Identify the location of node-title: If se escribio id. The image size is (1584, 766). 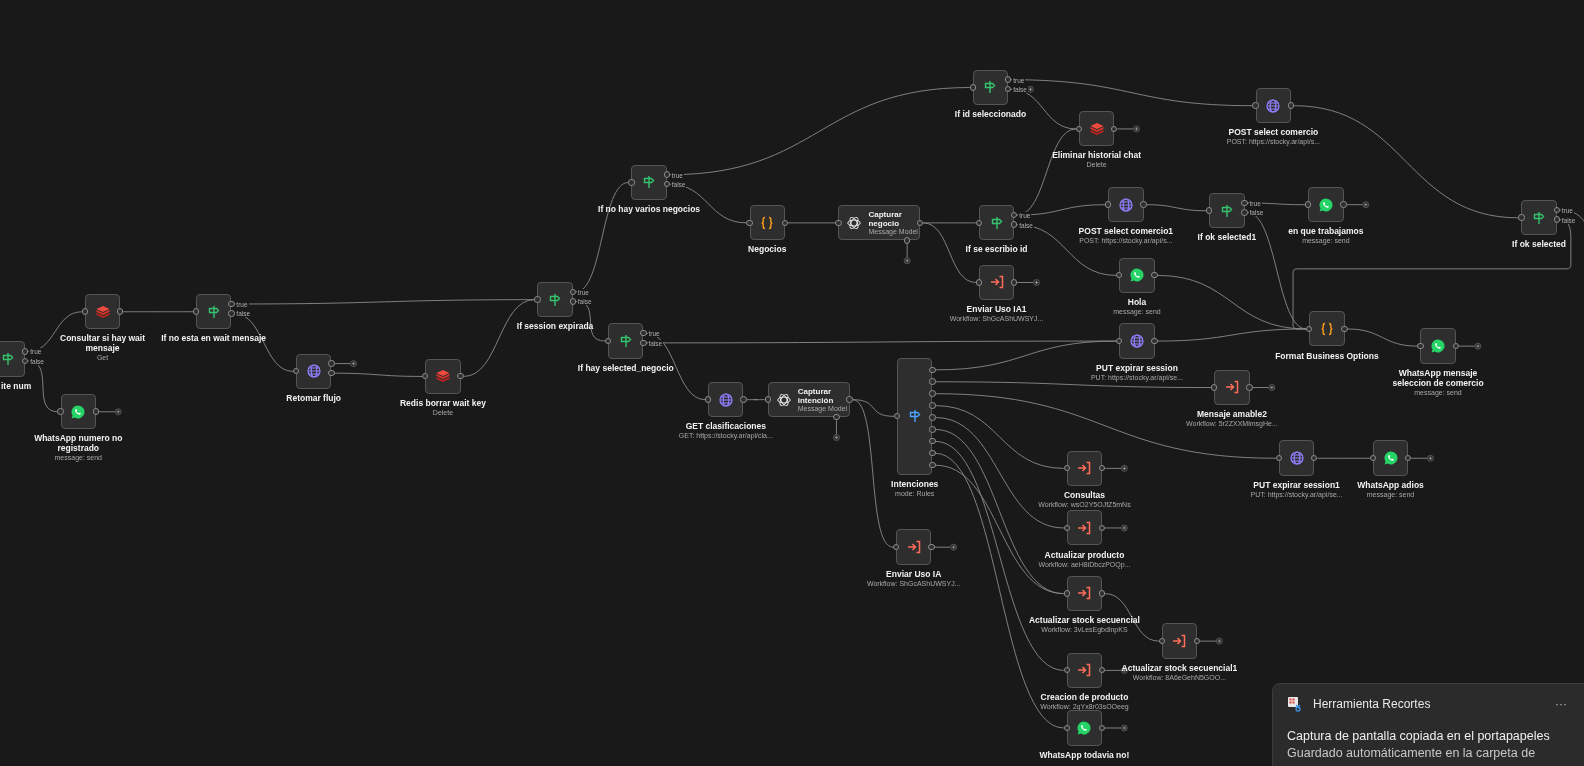
(996, 249).